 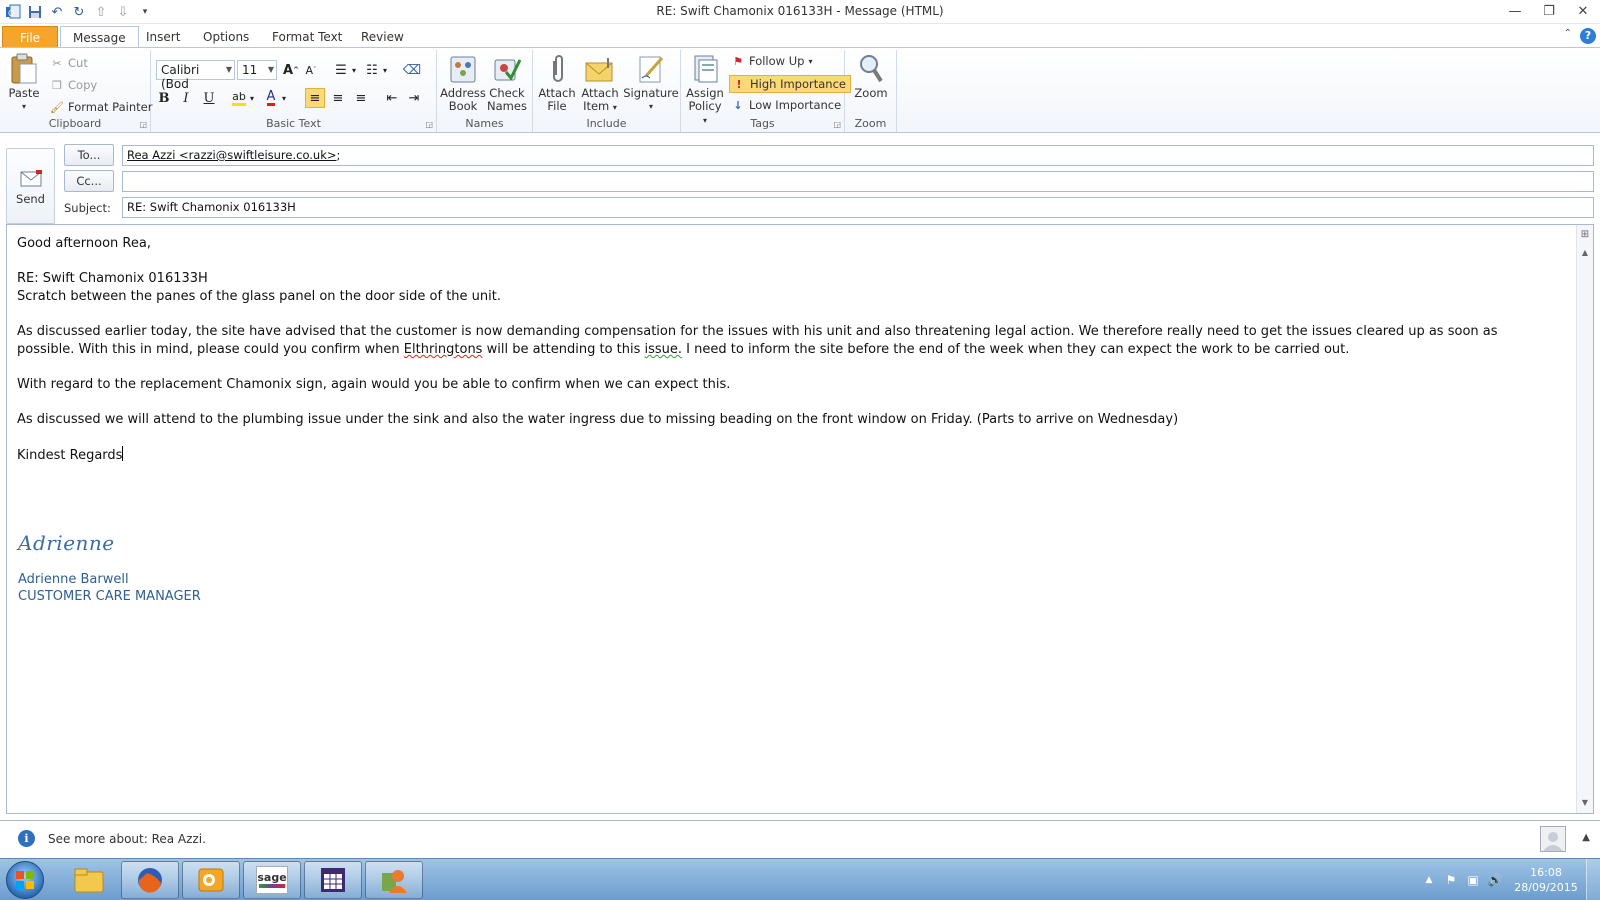 I want to click on paperclip-icon, so click(x=557, y=69).